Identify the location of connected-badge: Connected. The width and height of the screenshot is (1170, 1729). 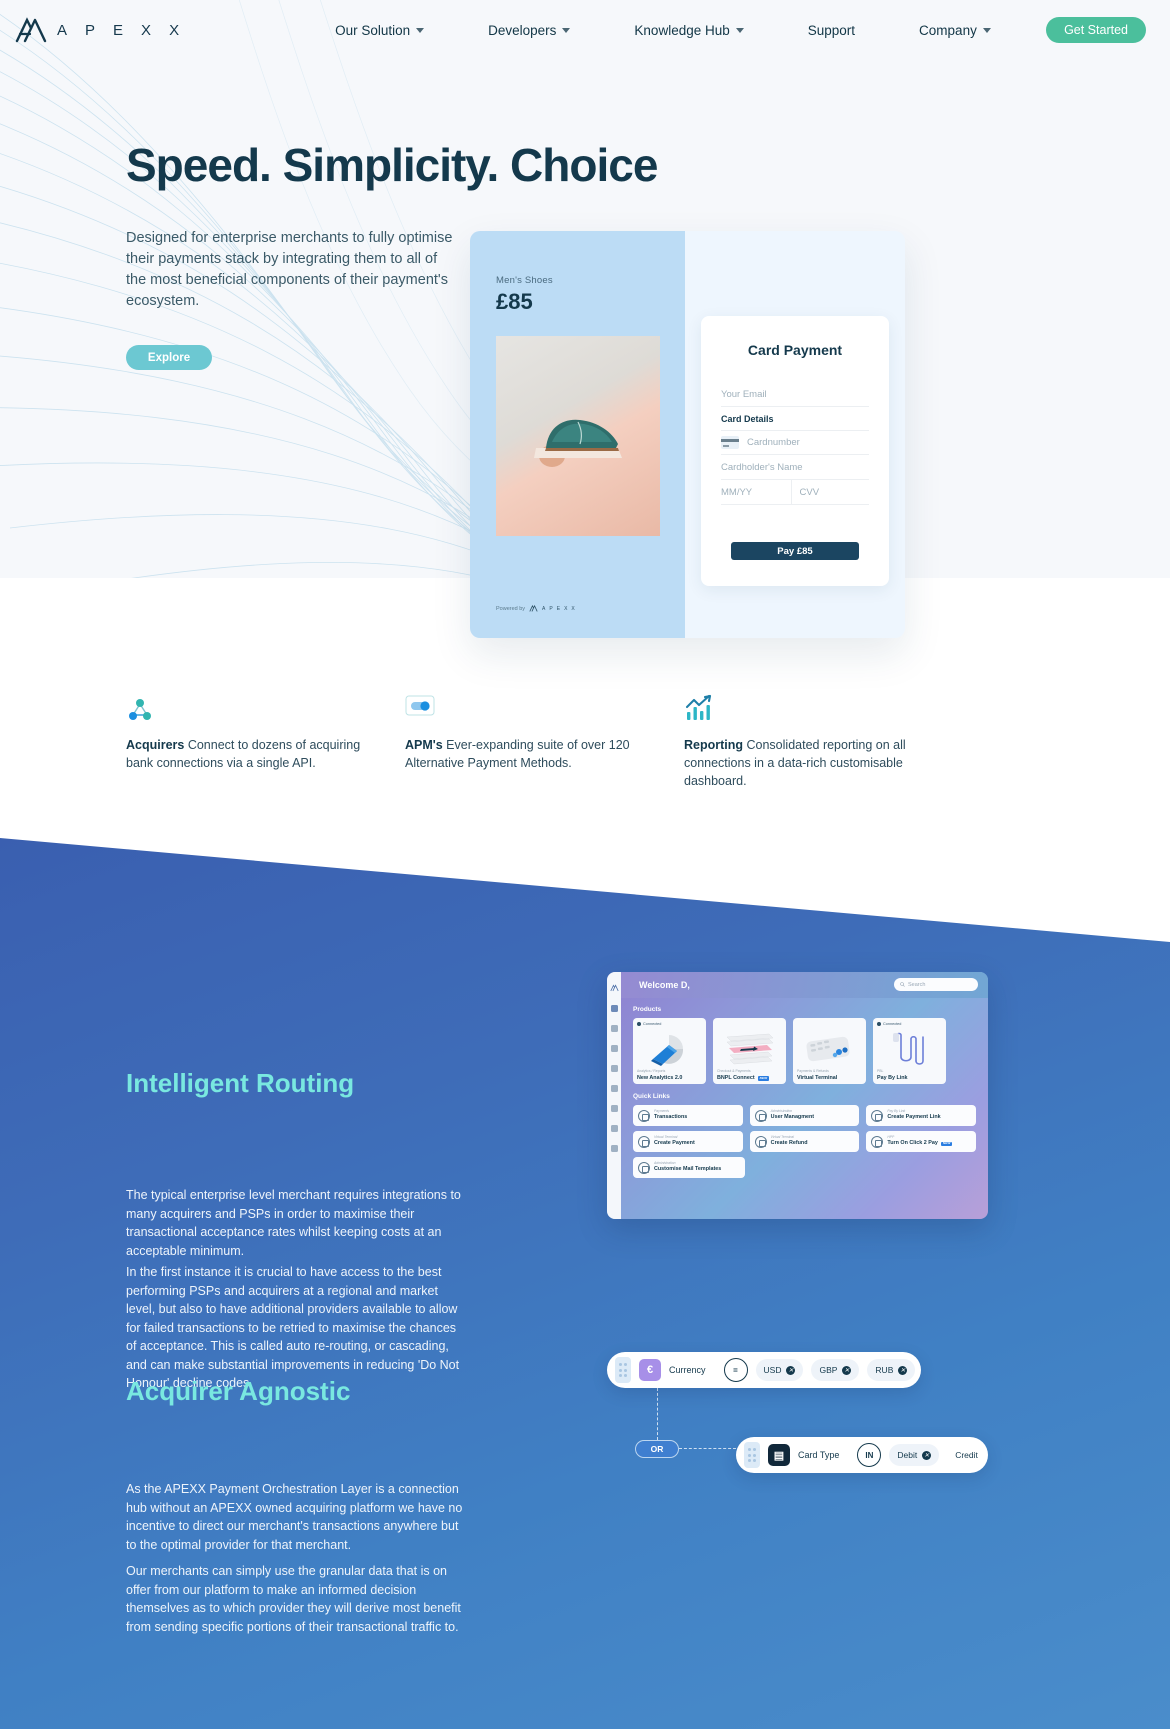
(649, 1024).